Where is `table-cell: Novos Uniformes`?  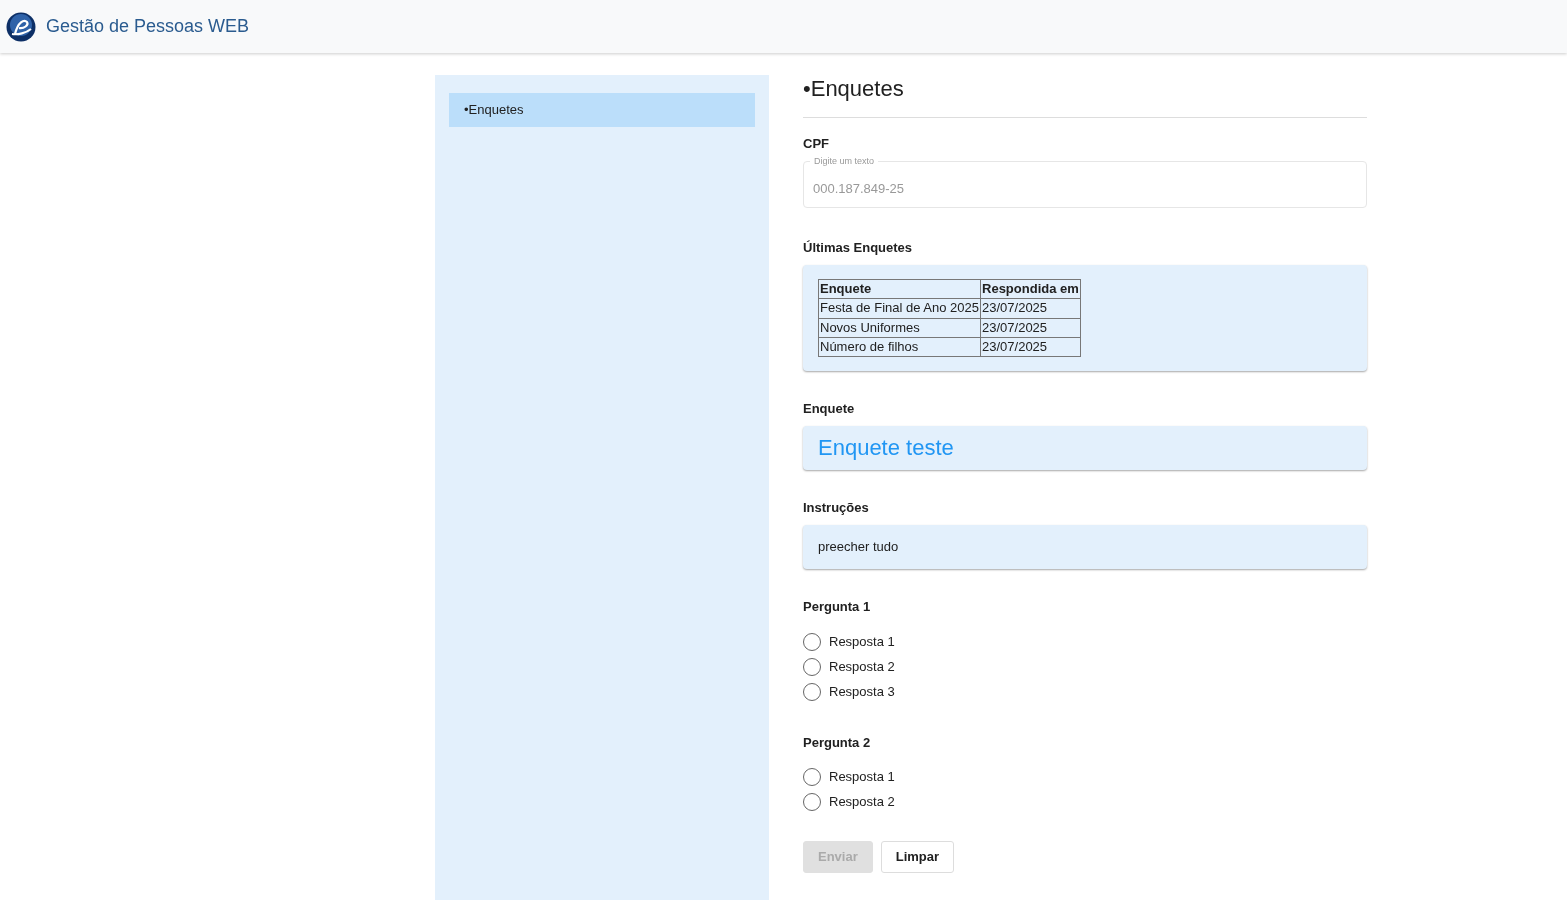 table-cell: Novos Uniformes is located at coordinates (899, 328).